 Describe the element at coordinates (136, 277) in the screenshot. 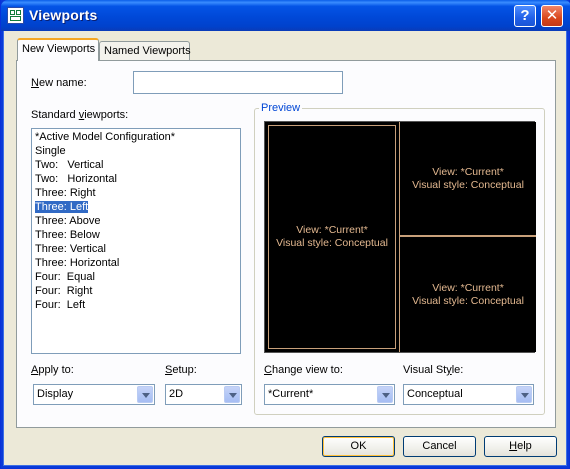

I see `list-item: Four: Equal` at that location.